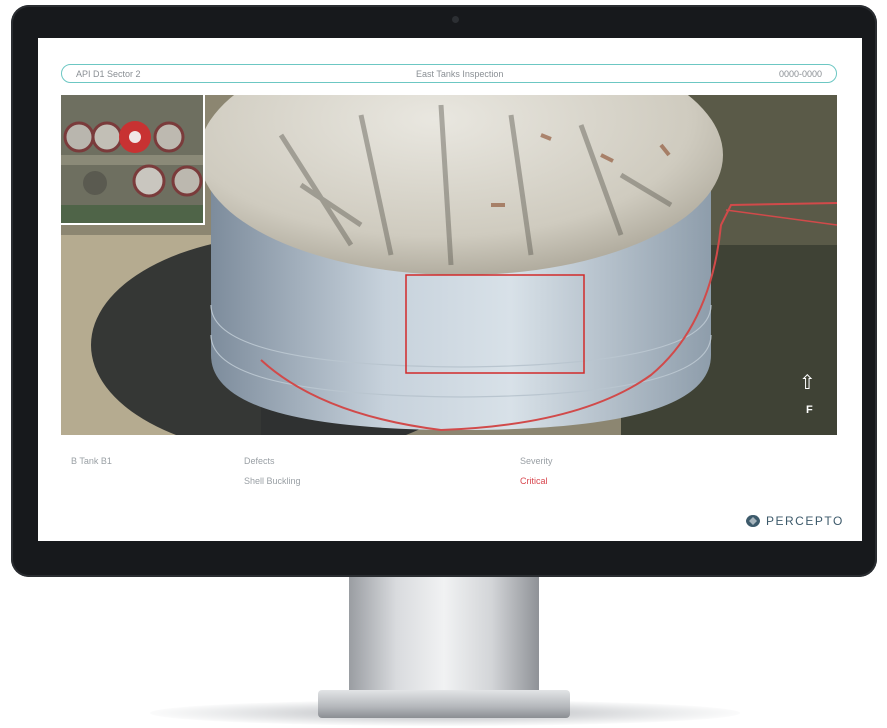 The image size is (887, 728). Describe the element at coordinates (534, 481) in the screenshot. I see `severity-value: Critical` at that location.